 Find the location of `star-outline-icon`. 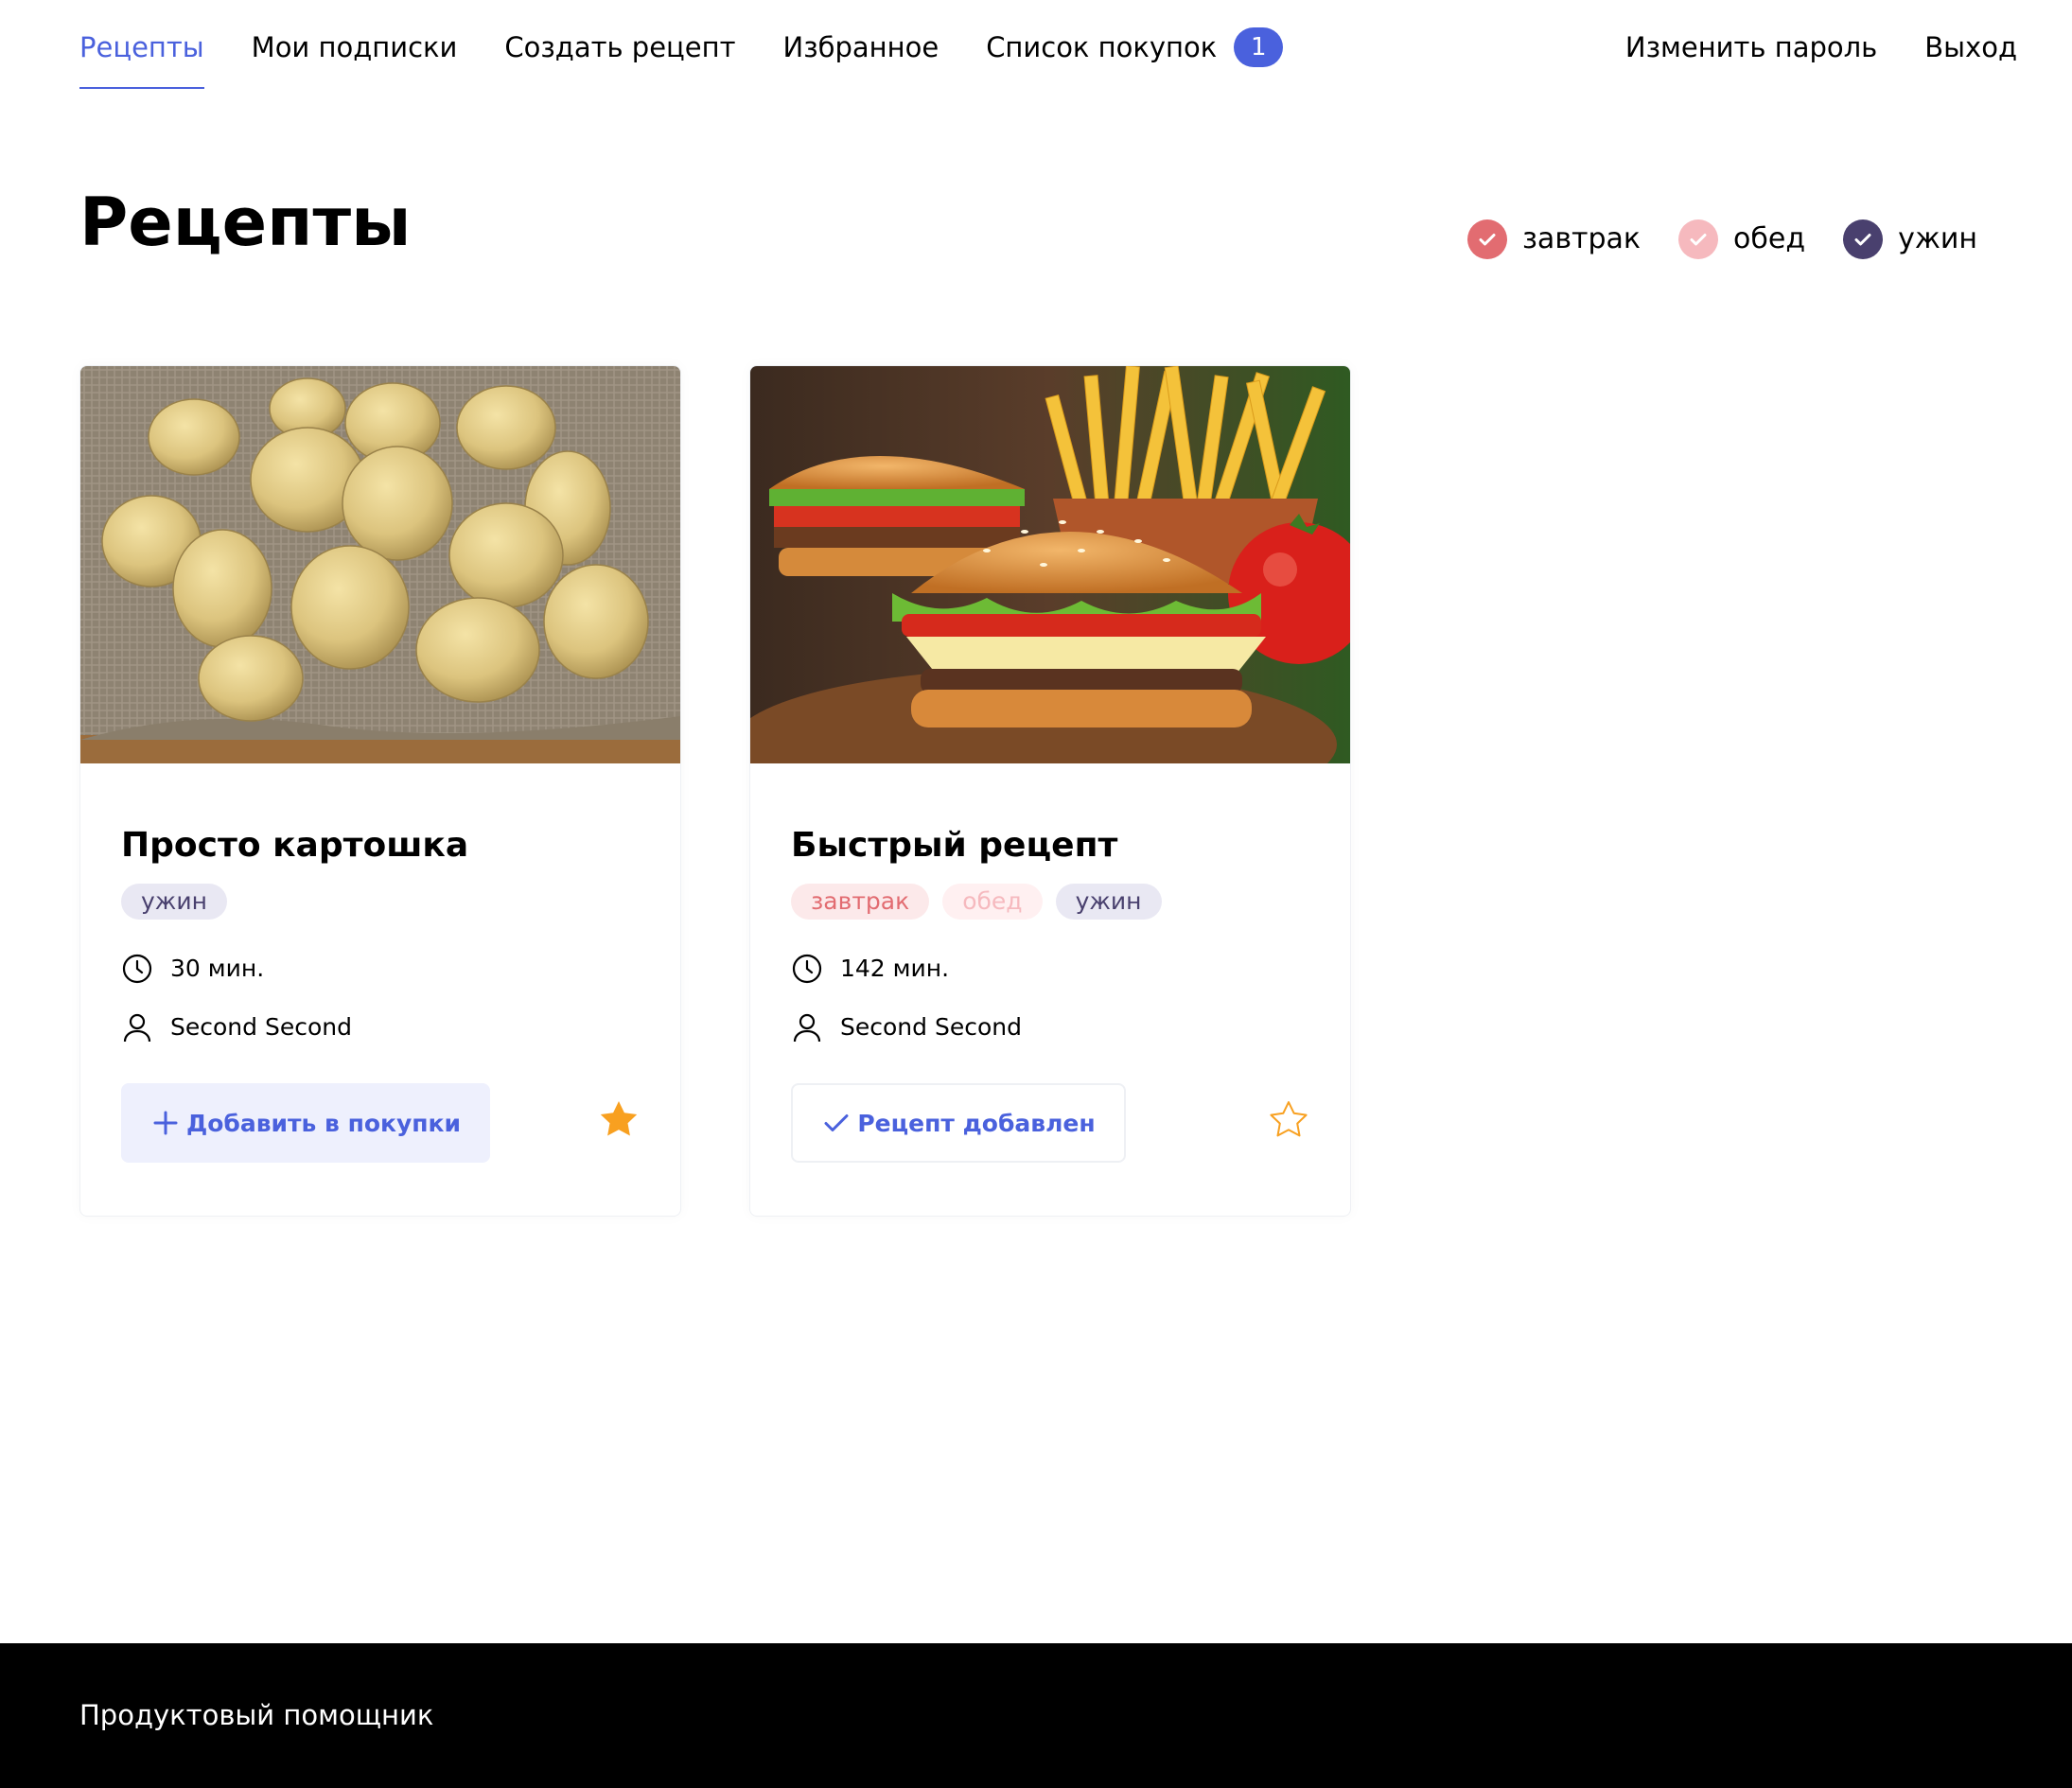

star-outline-icon is located at coordinates (1289, 1119).